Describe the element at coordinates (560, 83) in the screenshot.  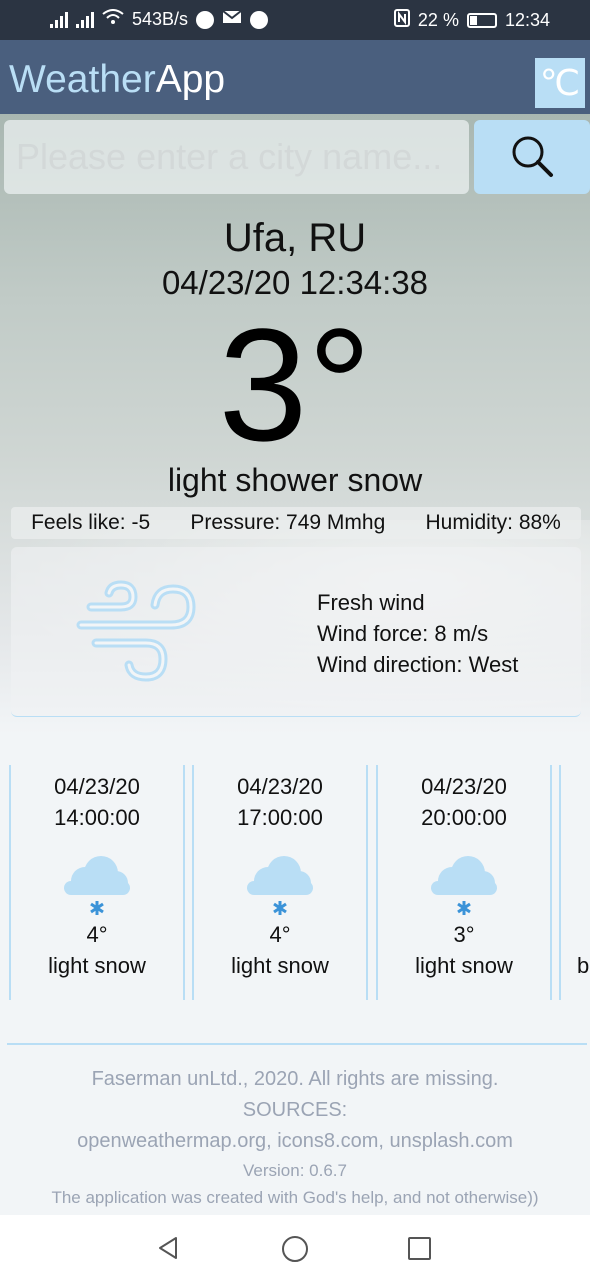
I see `unit-toggle-button: ℃` at that location.